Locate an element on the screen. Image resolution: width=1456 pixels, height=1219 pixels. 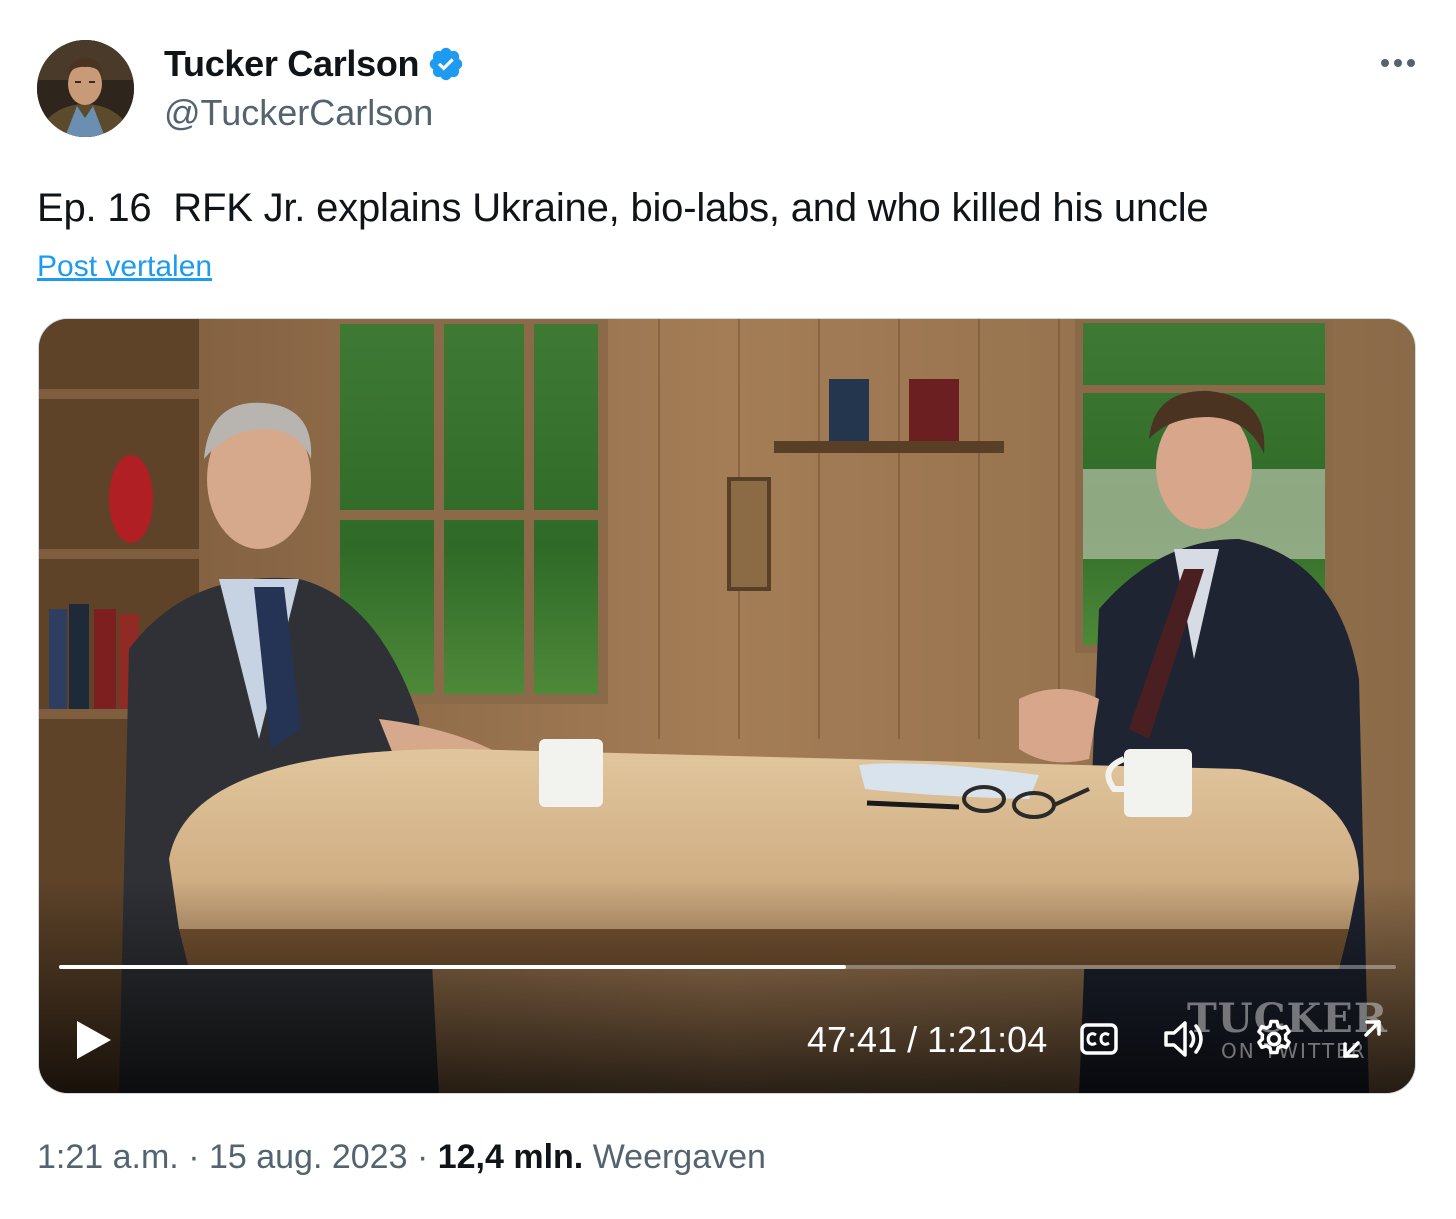
closed-captions-icon is located at coordinates (1099, 1039).